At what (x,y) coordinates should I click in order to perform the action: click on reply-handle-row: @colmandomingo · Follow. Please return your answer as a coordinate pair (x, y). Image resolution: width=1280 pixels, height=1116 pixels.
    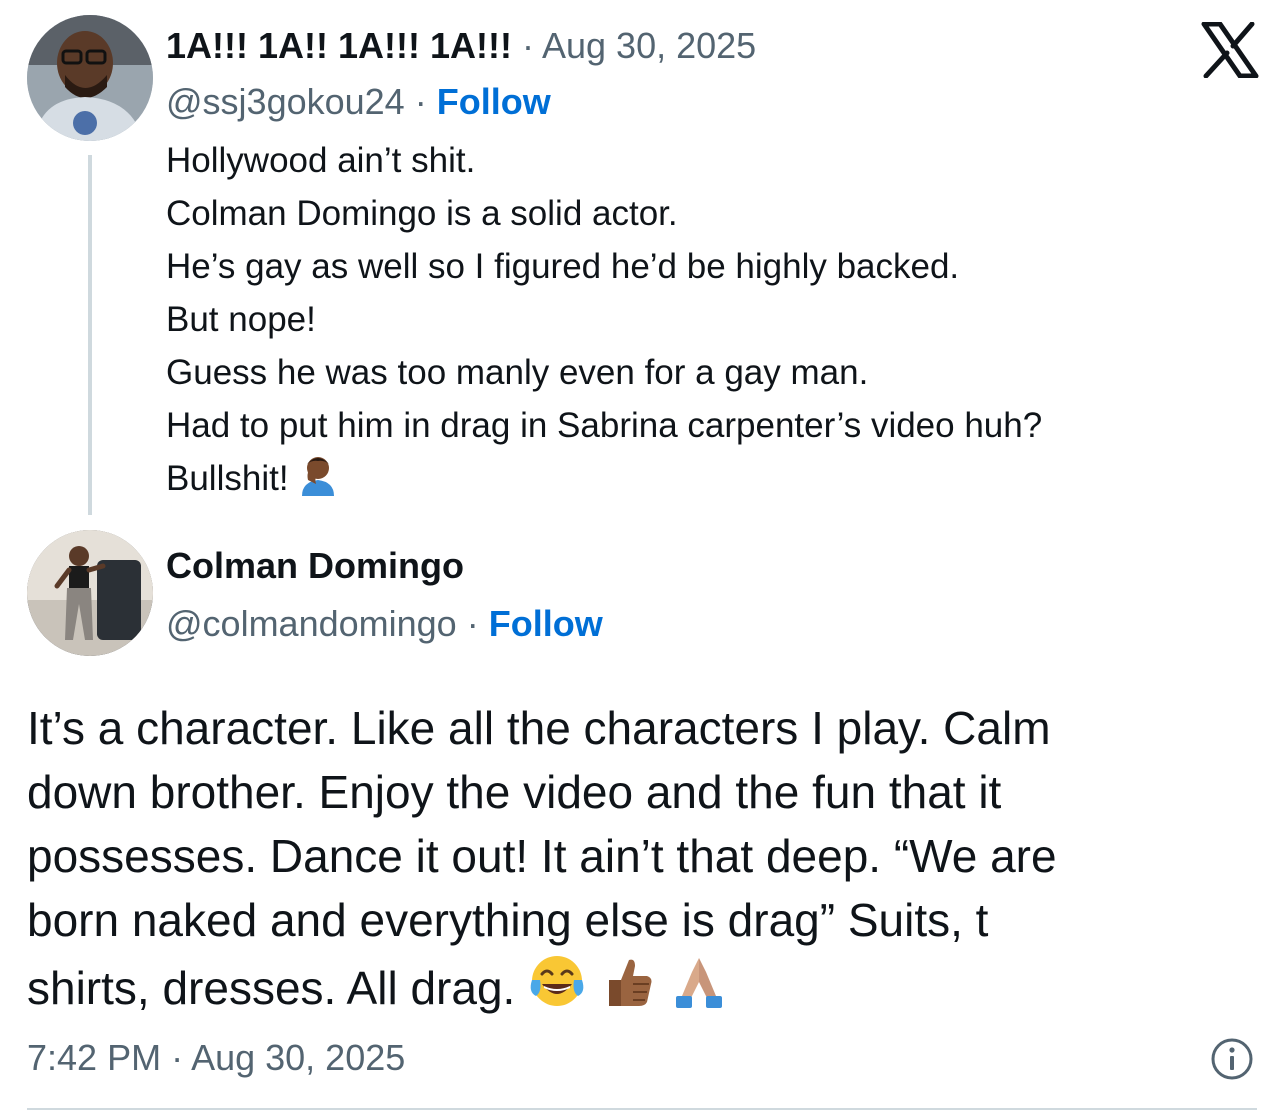
    Looking at the image, I should click on (384, 624).